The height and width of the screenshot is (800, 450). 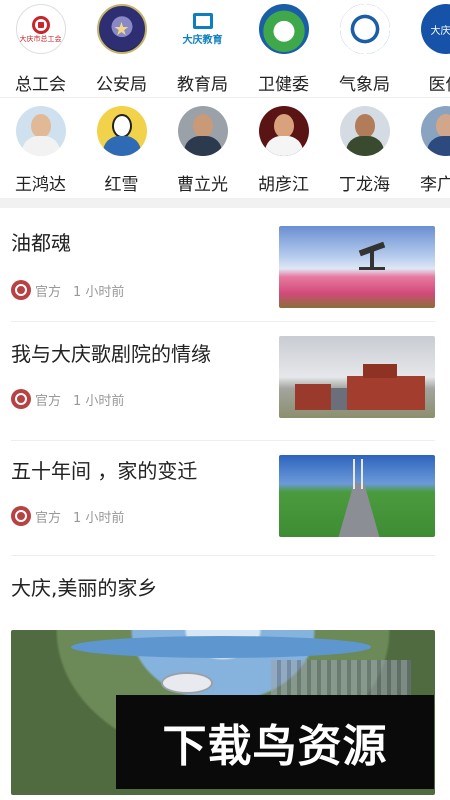 I want to click on person-item: 丁龙海, so click(x=364, y=152).